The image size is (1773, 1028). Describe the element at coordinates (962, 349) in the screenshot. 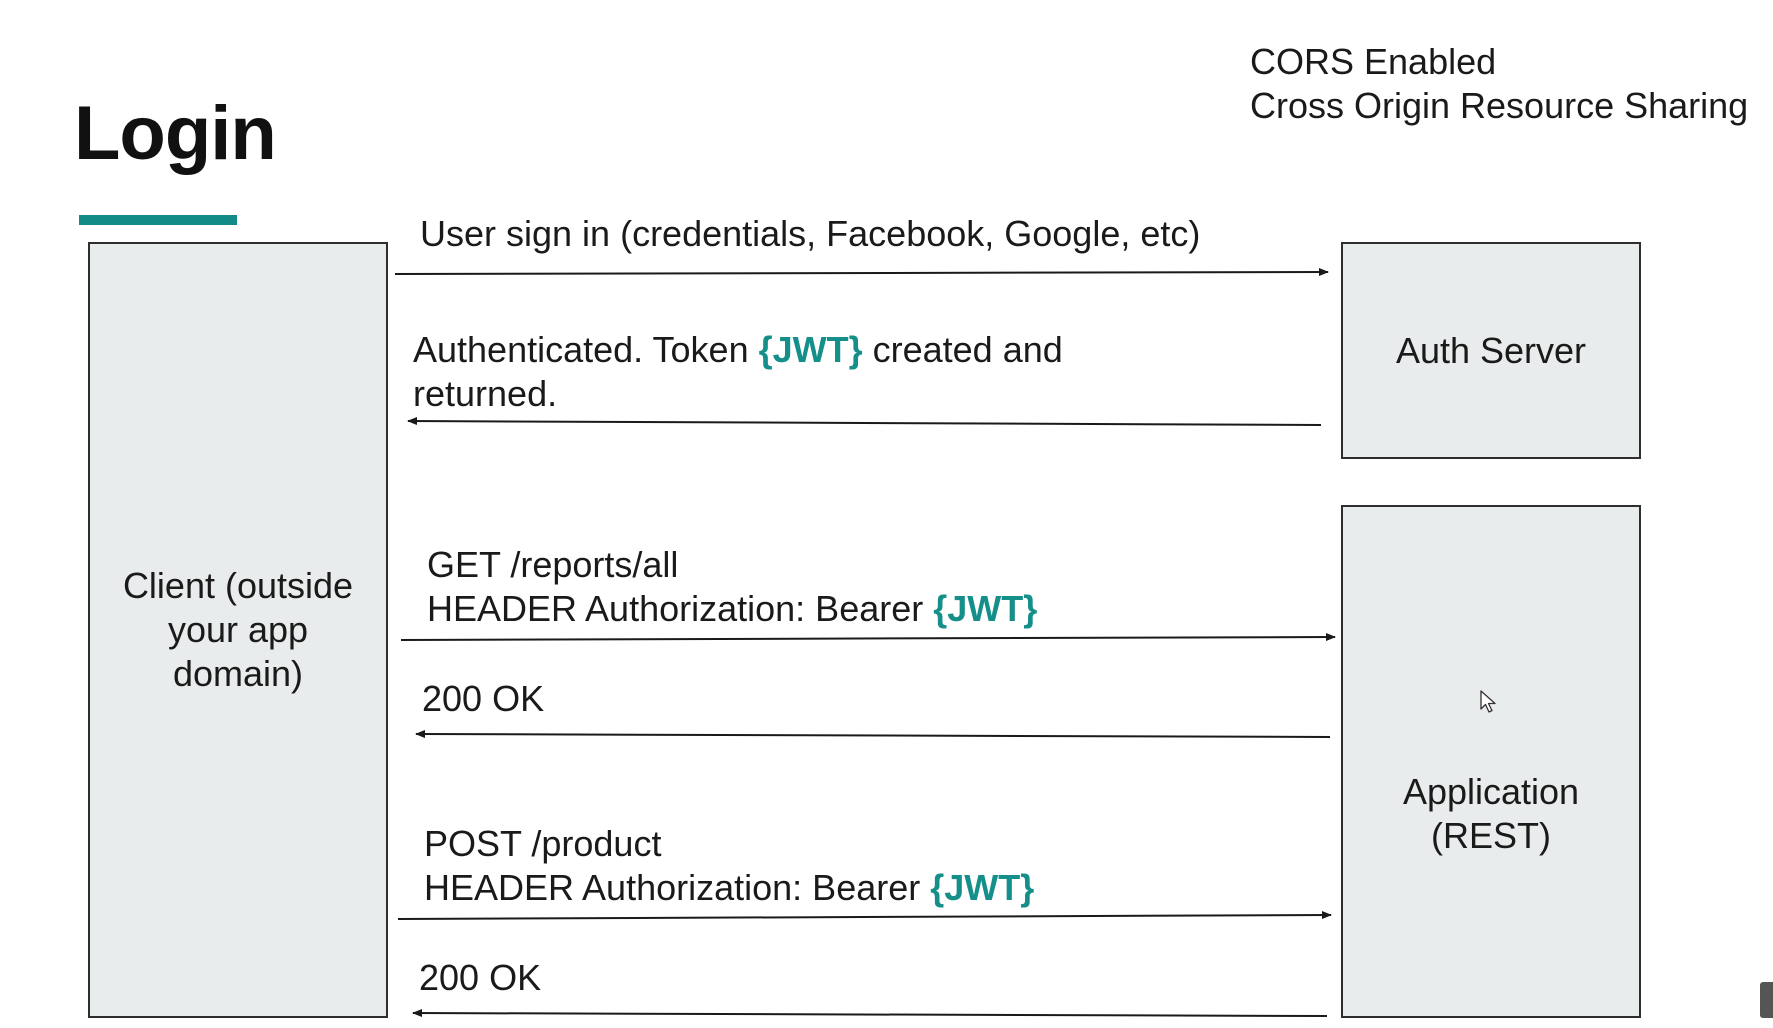

I see `message-token-suffix: created and` at that location.